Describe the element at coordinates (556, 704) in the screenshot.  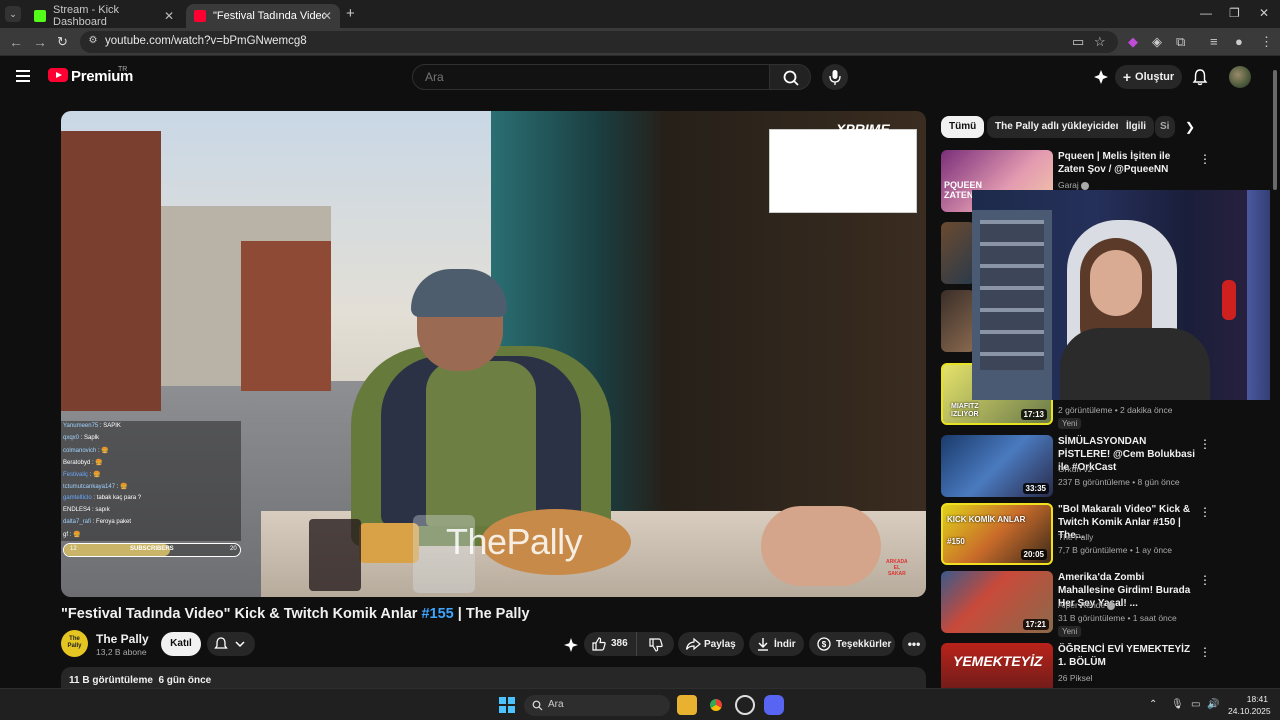
I see `taskbar-search-label: Ara` at that location.